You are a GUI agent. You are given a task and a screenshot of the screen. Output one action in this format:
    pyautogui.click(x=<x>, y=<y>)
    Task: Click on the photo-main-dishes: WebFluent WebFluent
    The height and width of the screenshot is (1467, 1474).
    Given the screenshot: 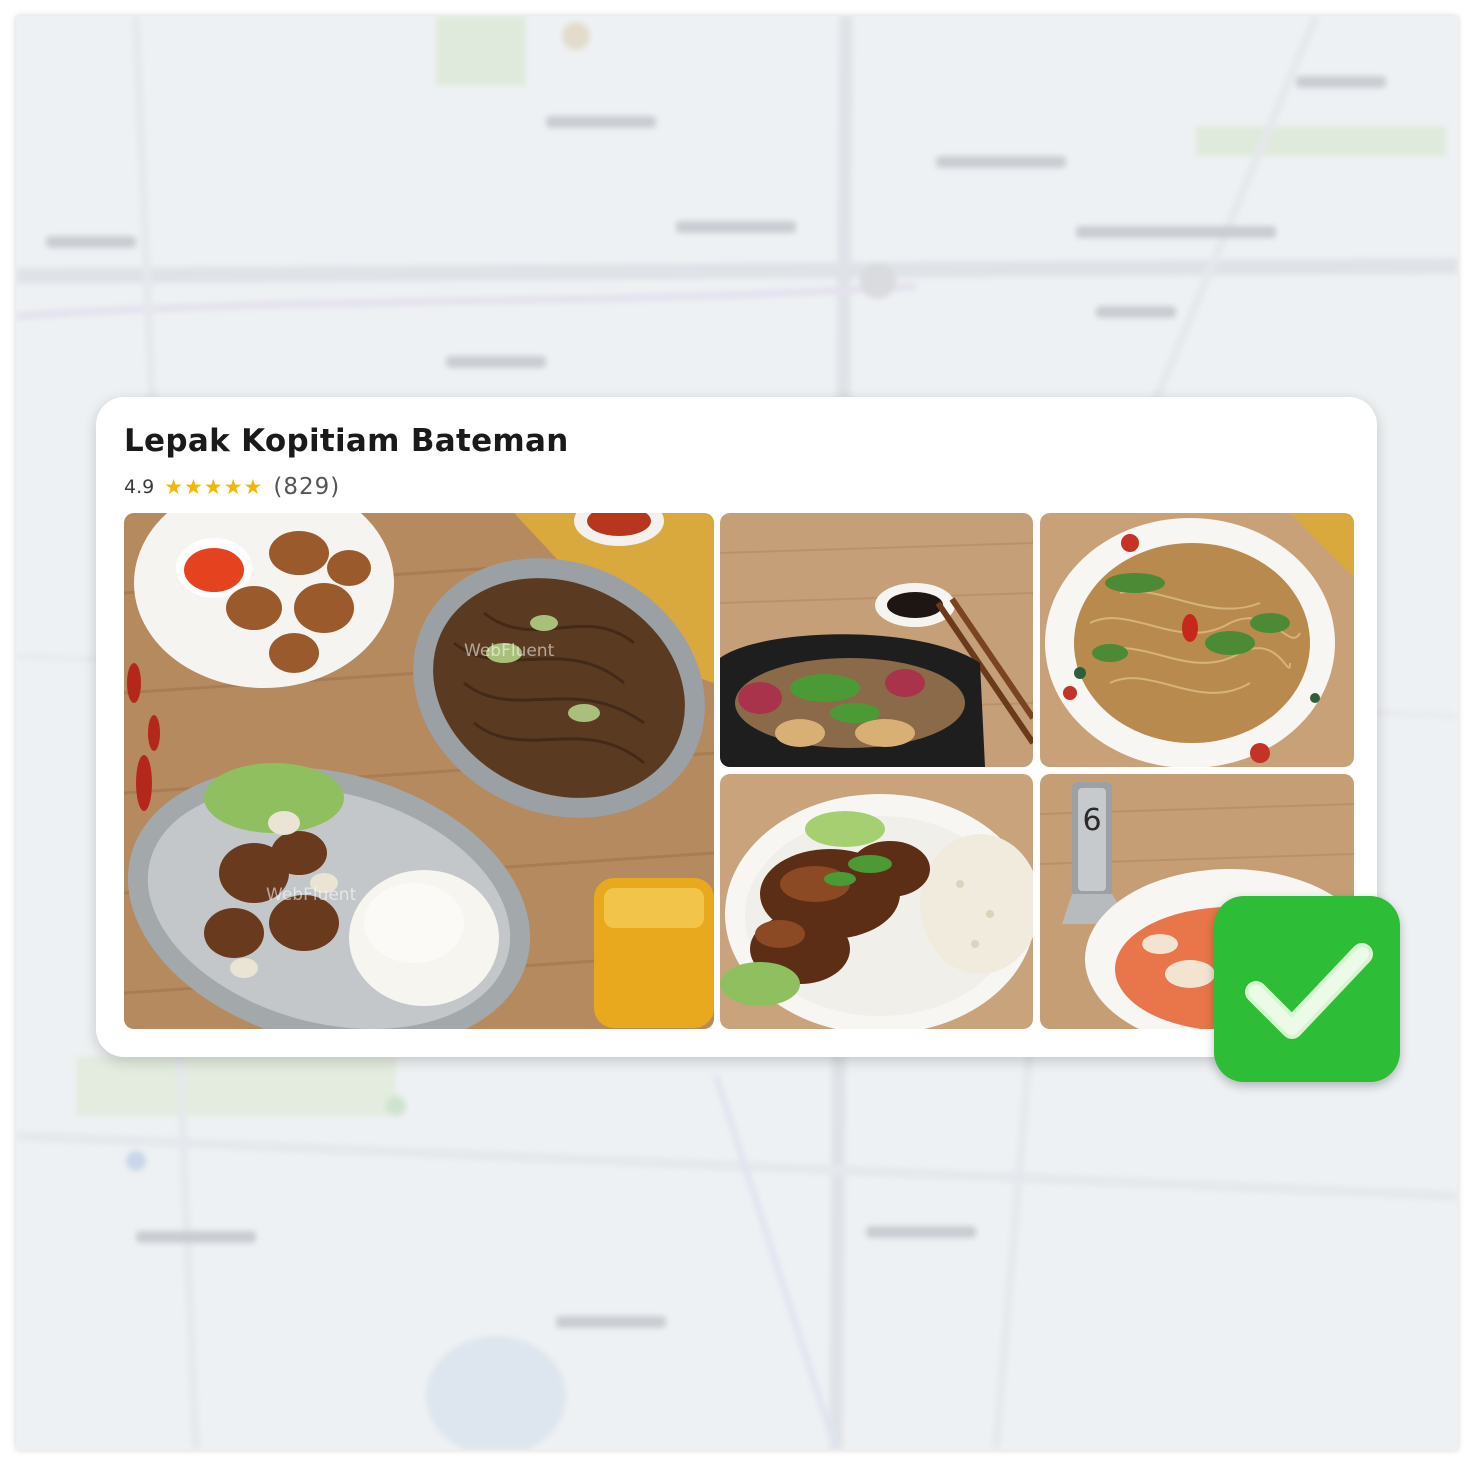 What is the action you would take?
    pyautogui.click(x=419, y=771)
    